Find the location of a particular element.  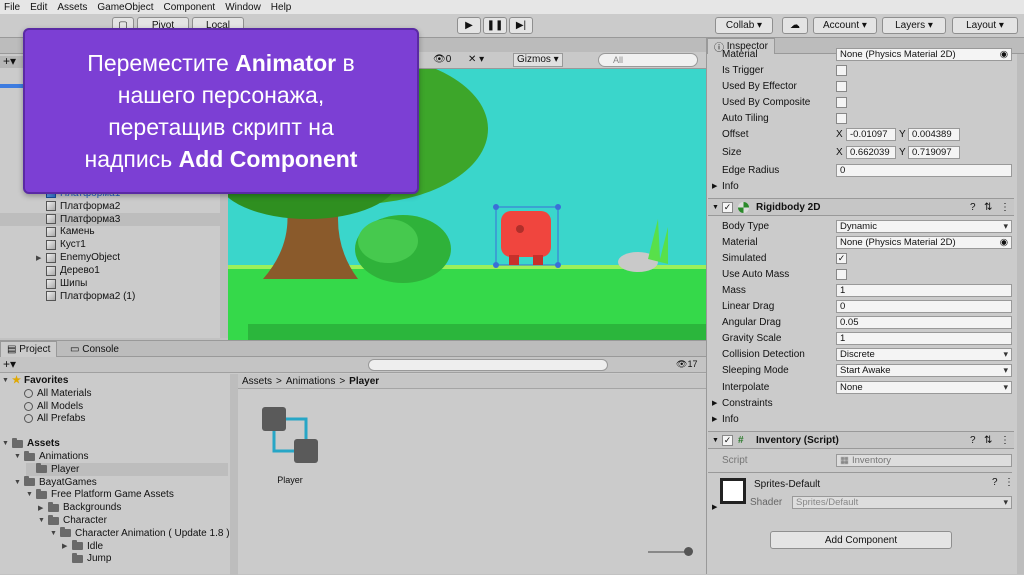

breadcrumb-item: Player is located at coordinates (364, 381).